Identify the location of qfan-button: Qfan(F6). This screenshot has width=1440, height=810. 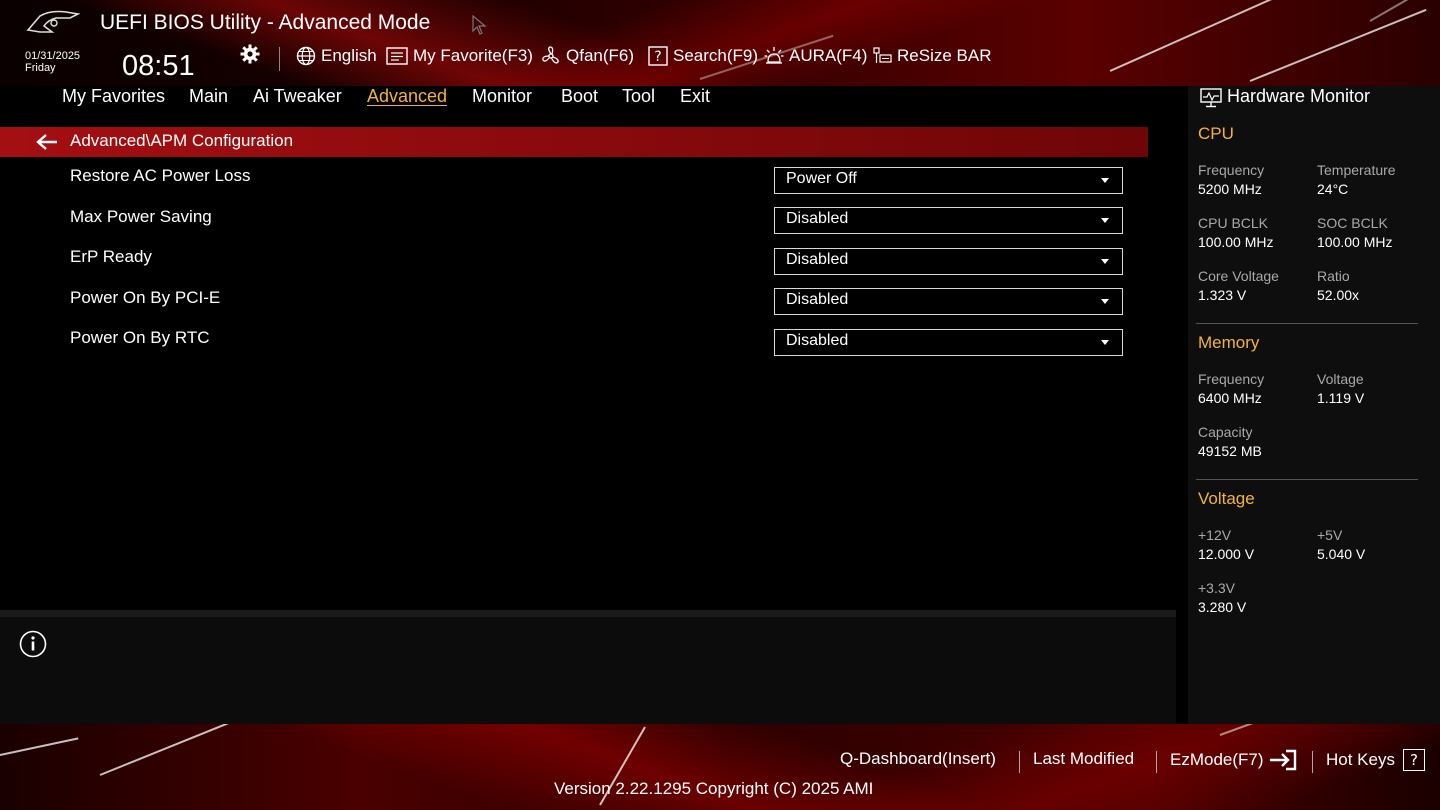
(587, 56).